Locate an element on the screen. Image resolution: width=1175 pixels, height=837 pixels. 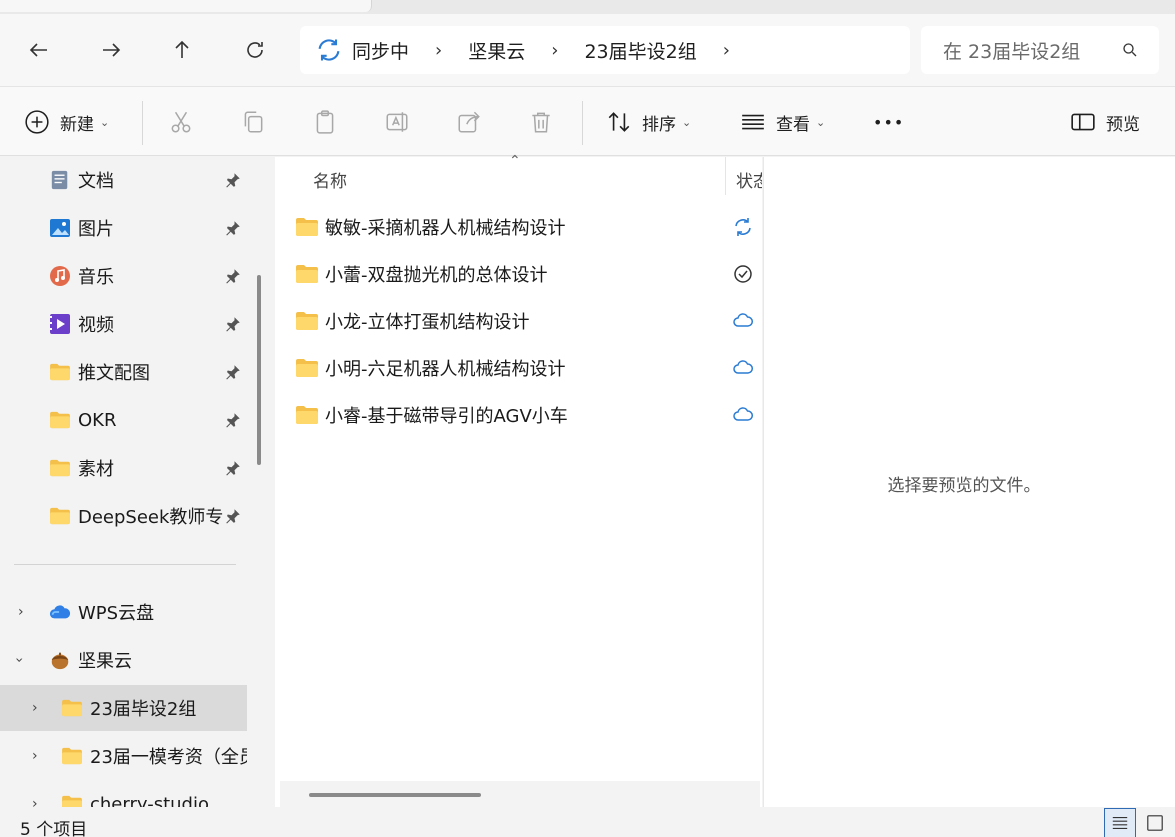
plus-circle-icon is located at coordinates (37, 122).